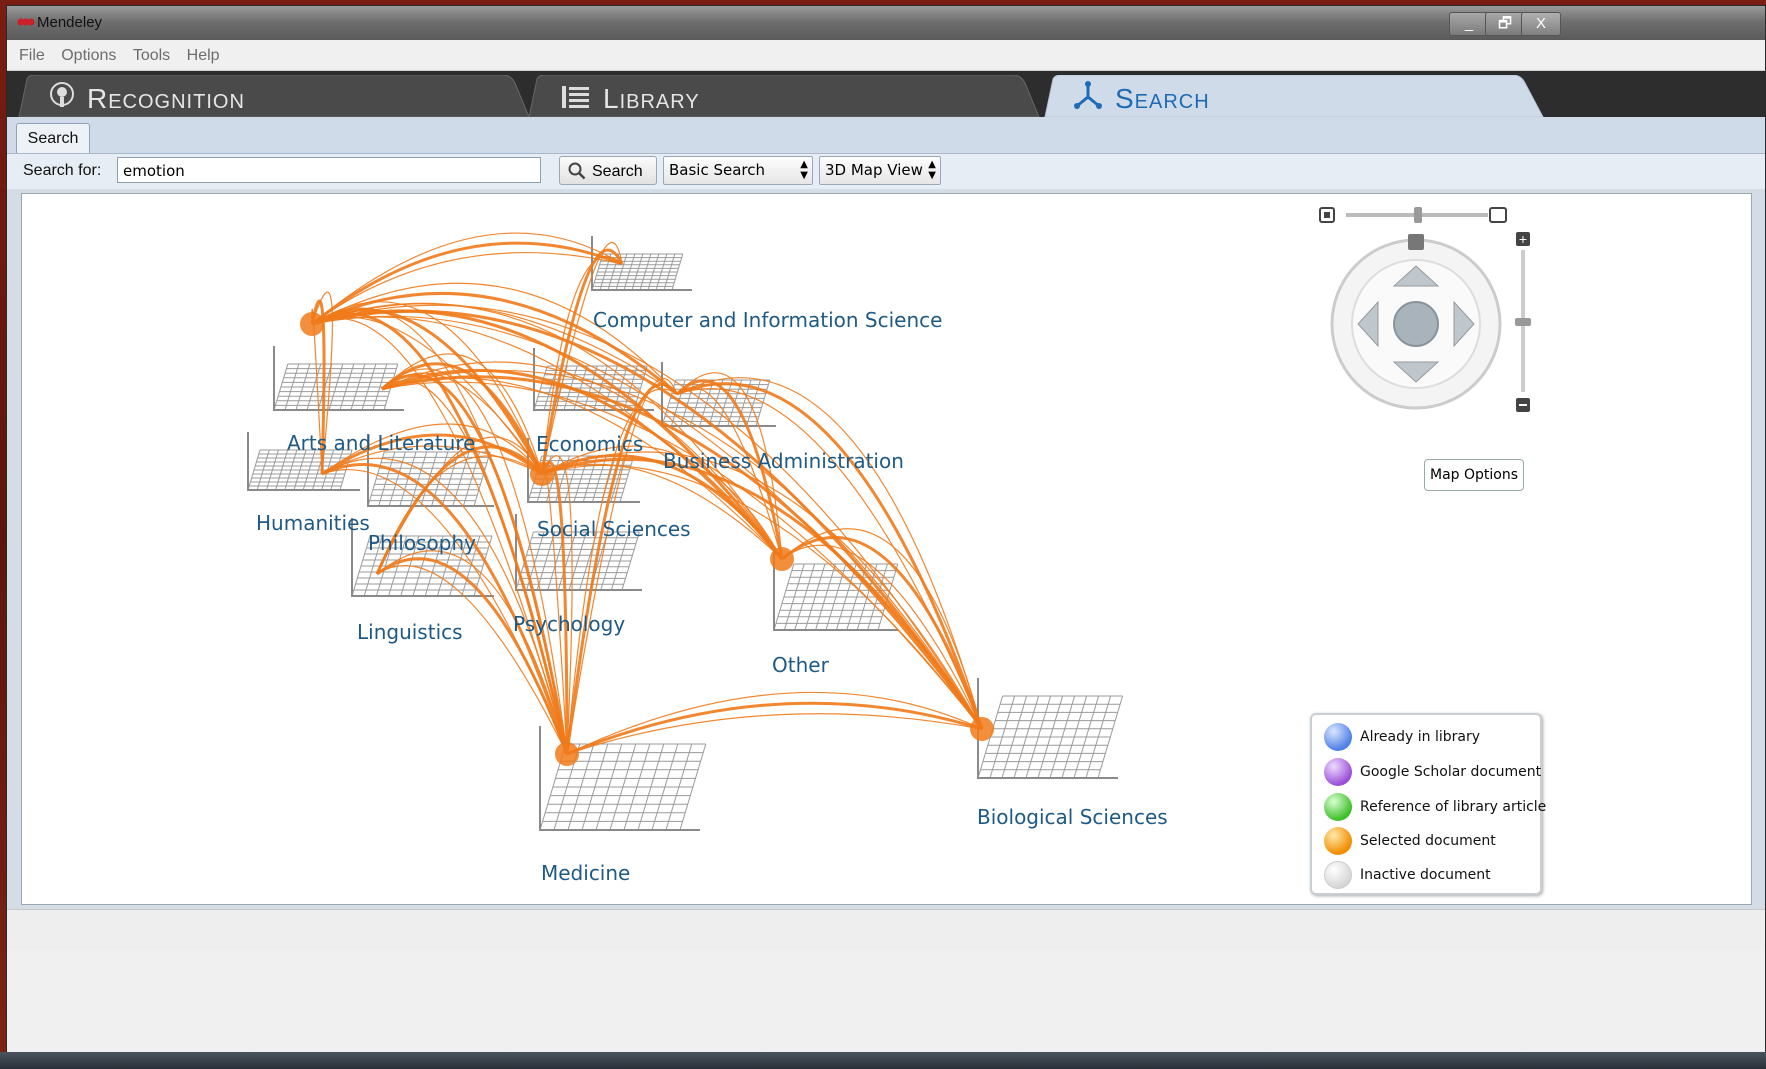 Image resolution: width=1766 pixels, height=1069 pixels. Describe the element at coordinates (1428, 841) in the screenshot. I see `legend-label: Selected document` at that location.